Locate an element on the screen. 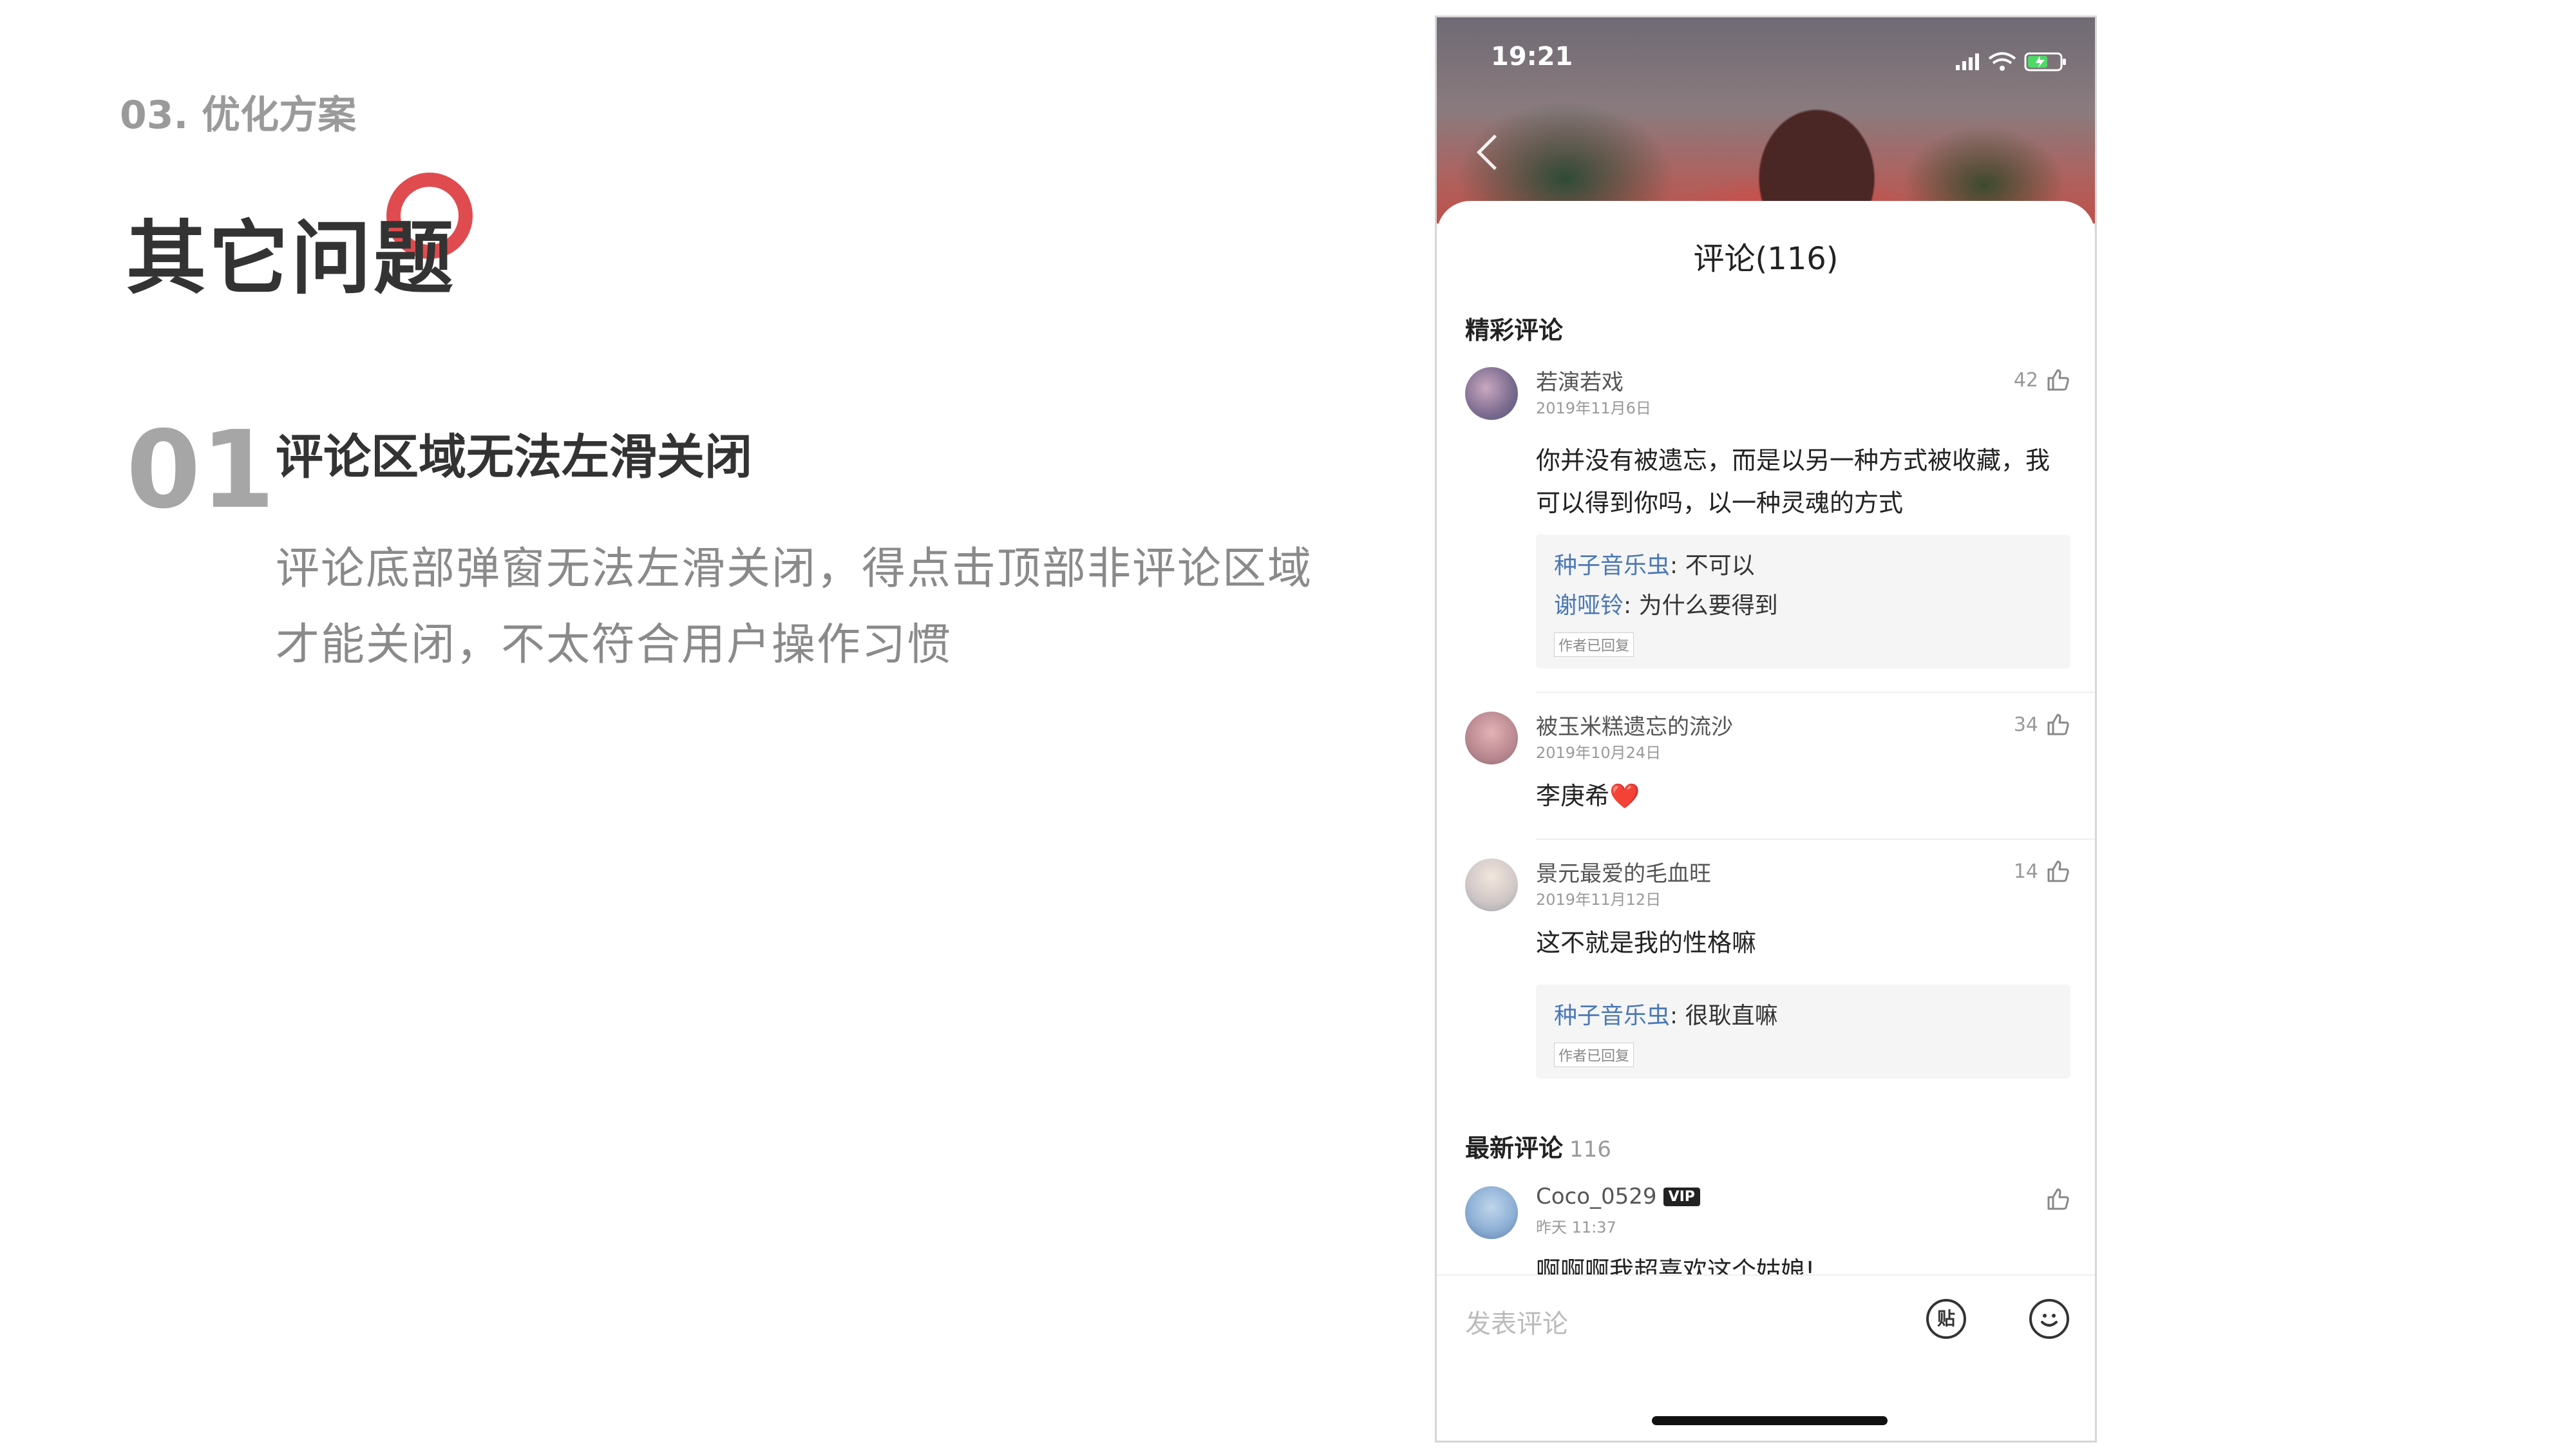 This screenshot has width=2576, height=1449. reply-box: 种子音乐虫: 很耿直嘛 作者已回复 is located at coordinates (1803, 1032).